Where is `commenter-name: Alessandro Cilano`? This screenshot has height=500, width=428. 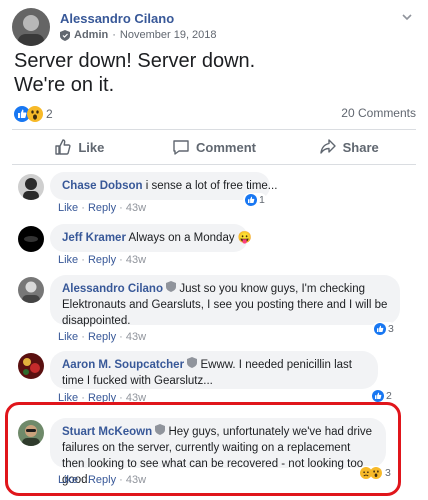
commenter-name: Alessandro Cilano is located at coordinates (112, 289).